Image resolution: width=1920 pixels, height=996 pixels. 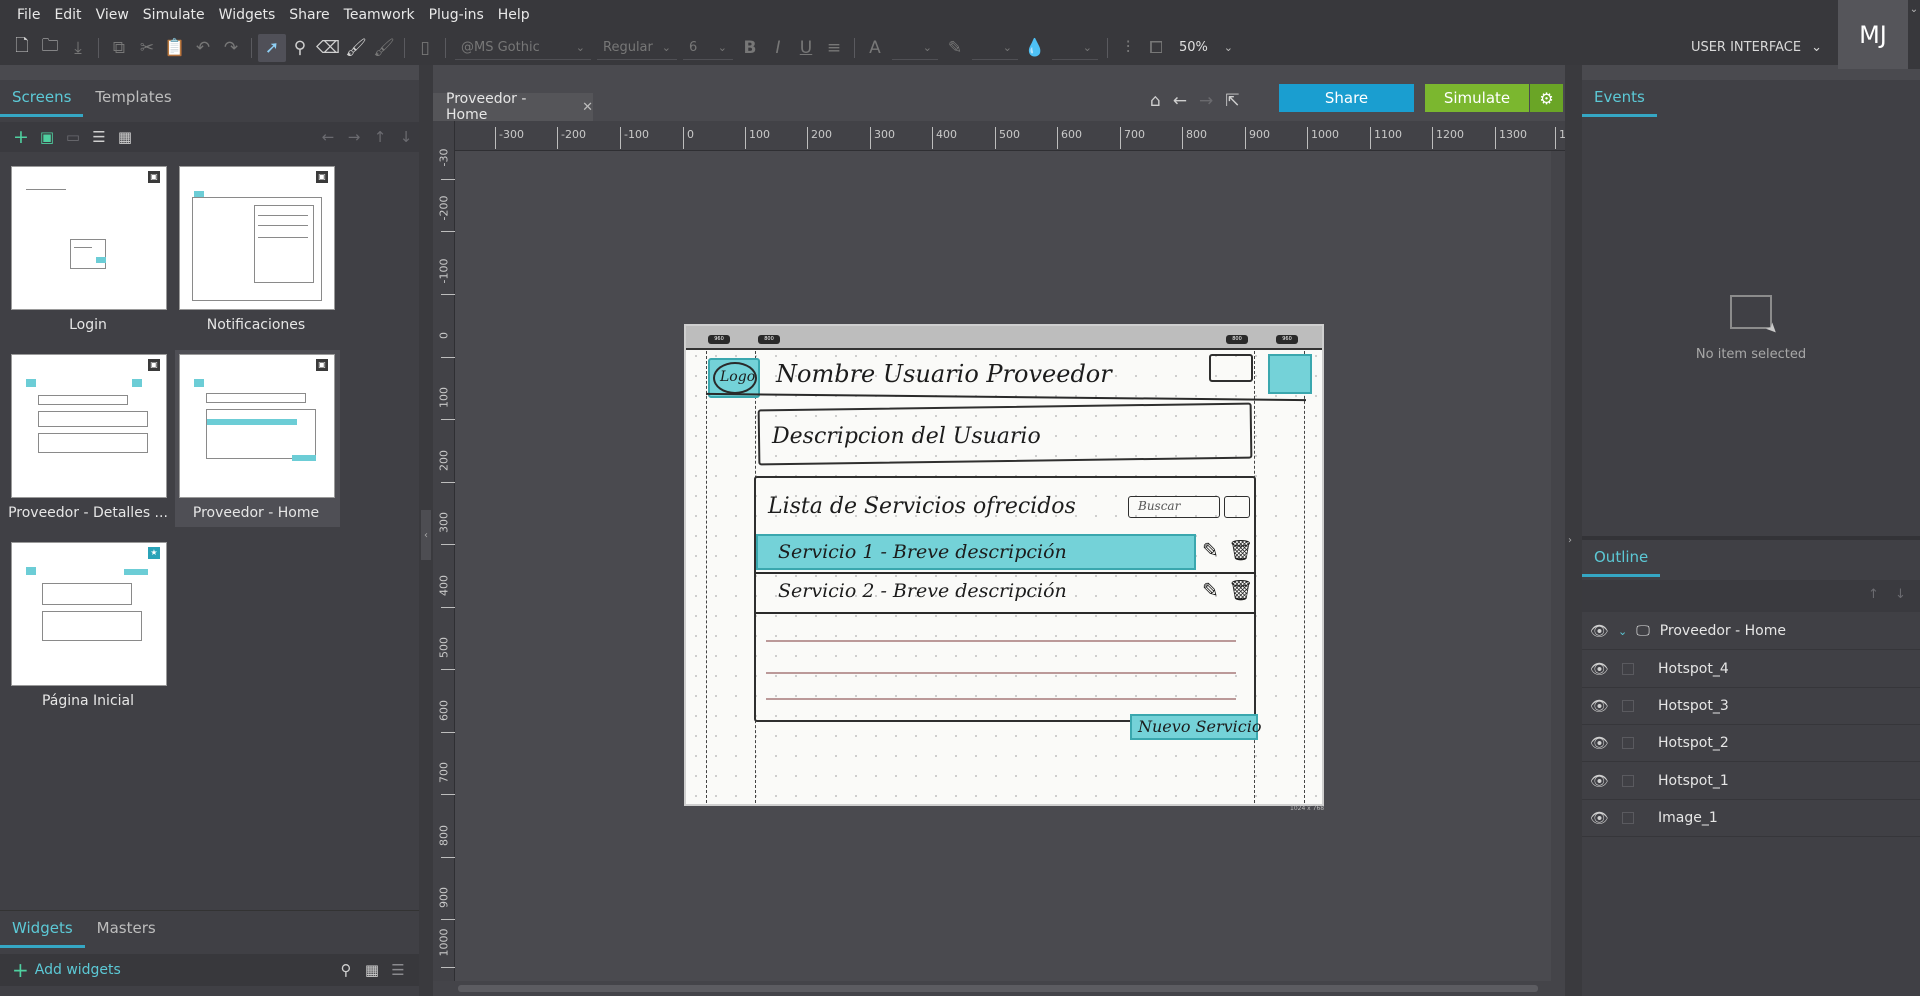 What do you see at coordinates (955, 48) in the screenshot?
I see `line-color-icon: ✎` at bounding box center [955, 48].